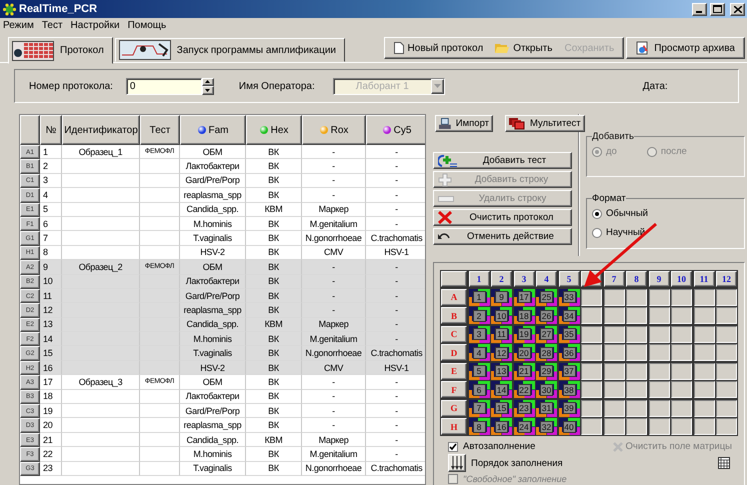 The image size is (747, 485). Describe the element at coordinates (457, 463) in the screenshot. I see `fill-order-button` at that location.